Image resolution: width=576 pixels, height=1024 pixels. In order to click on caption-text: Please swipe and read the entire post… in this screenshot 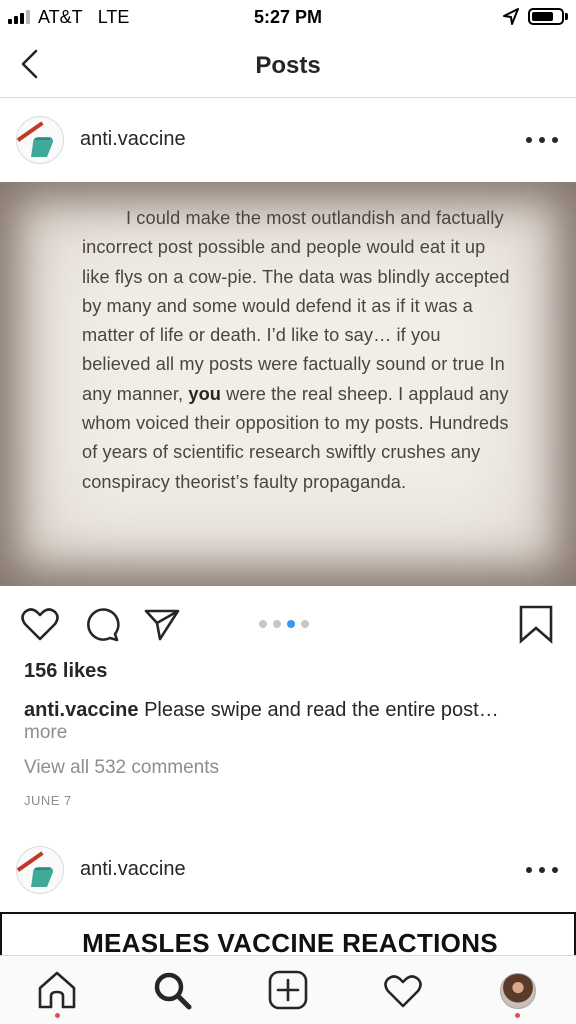, I will do `click(321, 710)`.